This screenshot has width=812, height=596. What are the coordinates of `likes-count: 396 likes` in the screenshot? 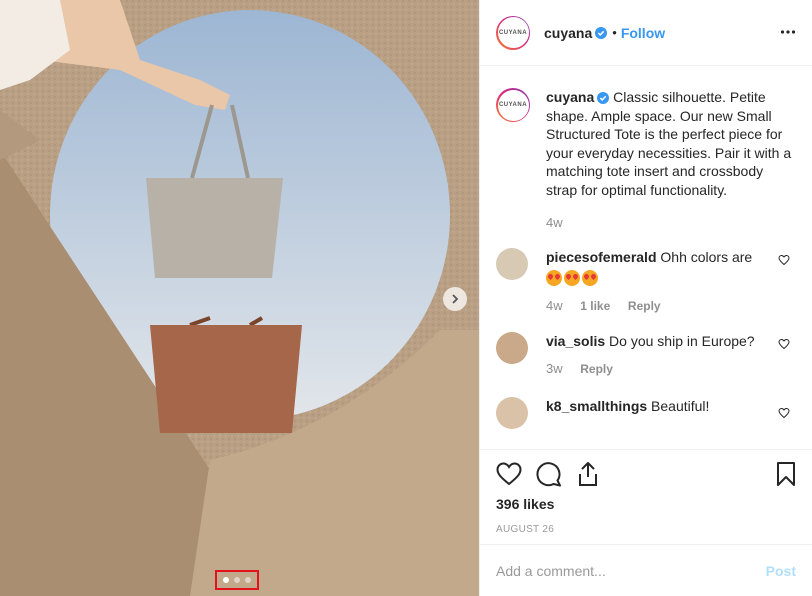 It's located at (646, 504).